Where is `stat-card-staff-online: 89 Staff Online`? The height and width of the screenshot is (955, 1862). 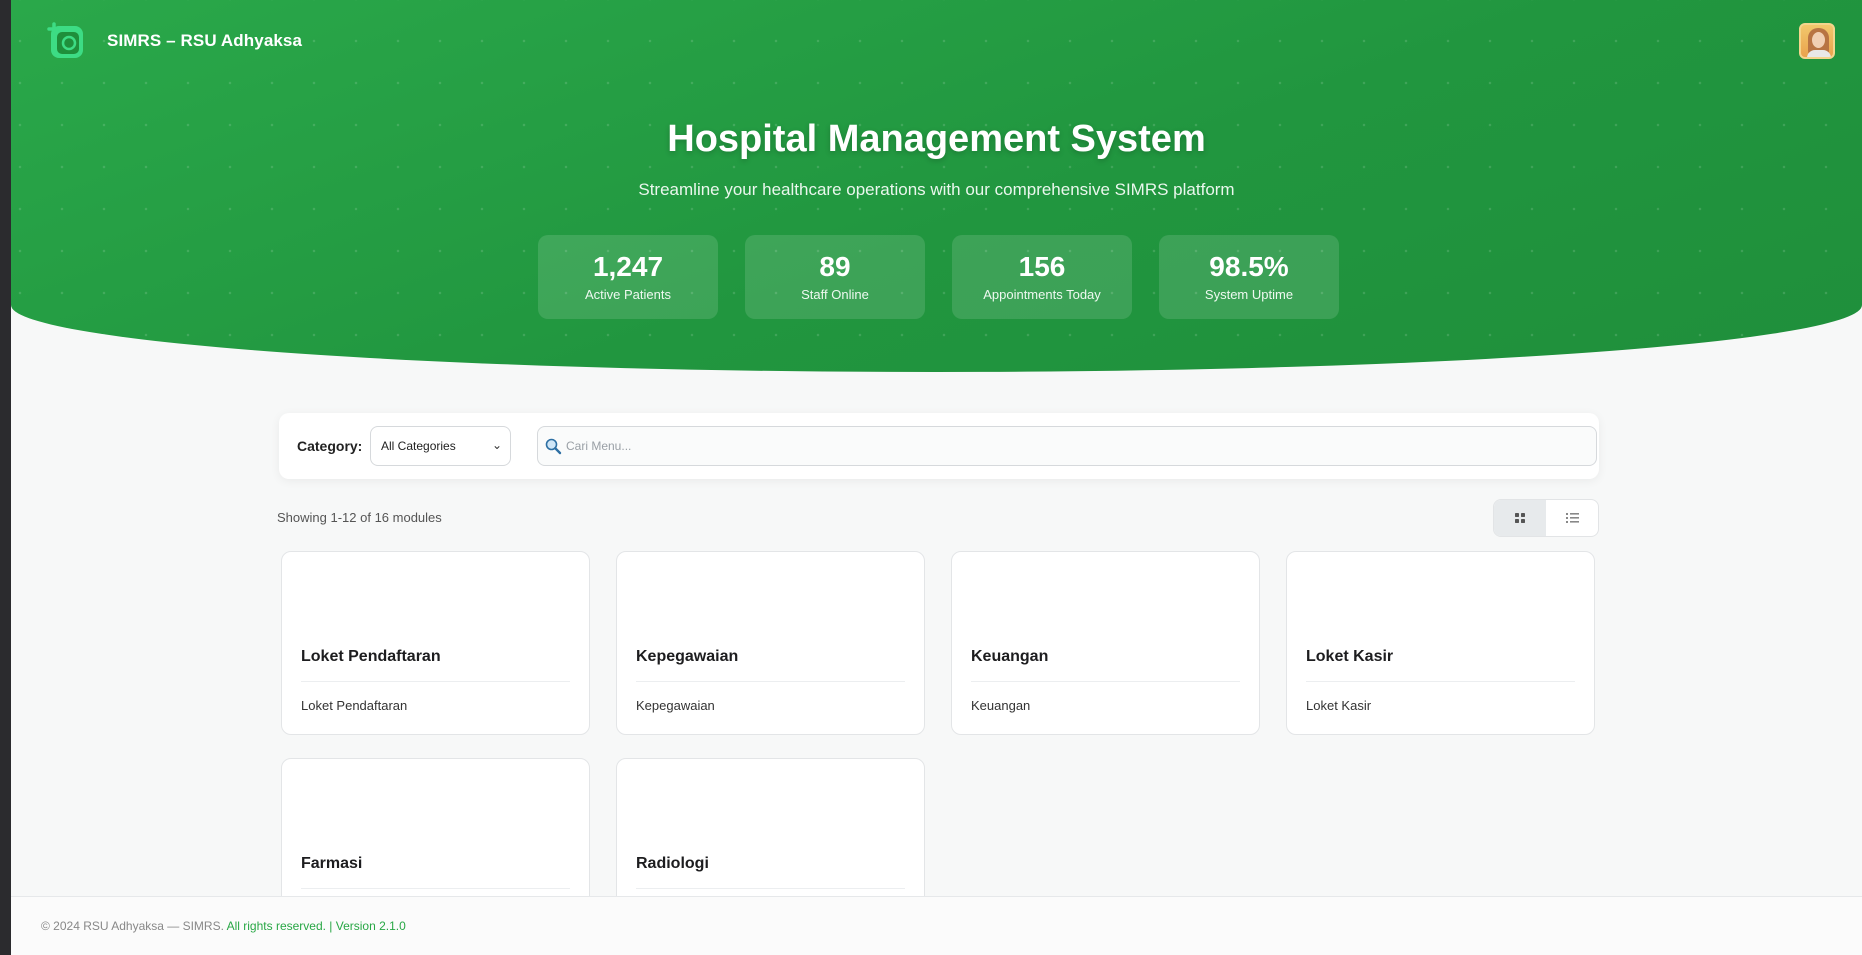
stat-card-staff-online: 89 Staff Online is located at coordinates (835, 277).